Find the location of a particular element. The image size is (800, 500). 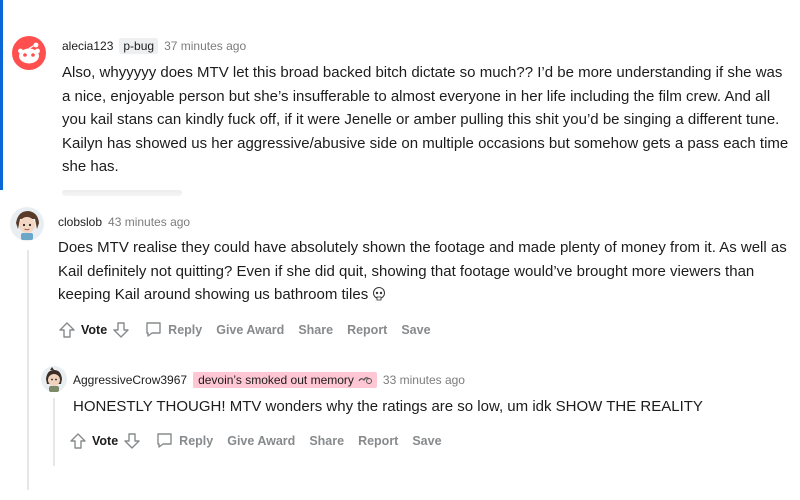

comment-meta: clobslob 43 minutes ago is located at coordinates (124, 222).